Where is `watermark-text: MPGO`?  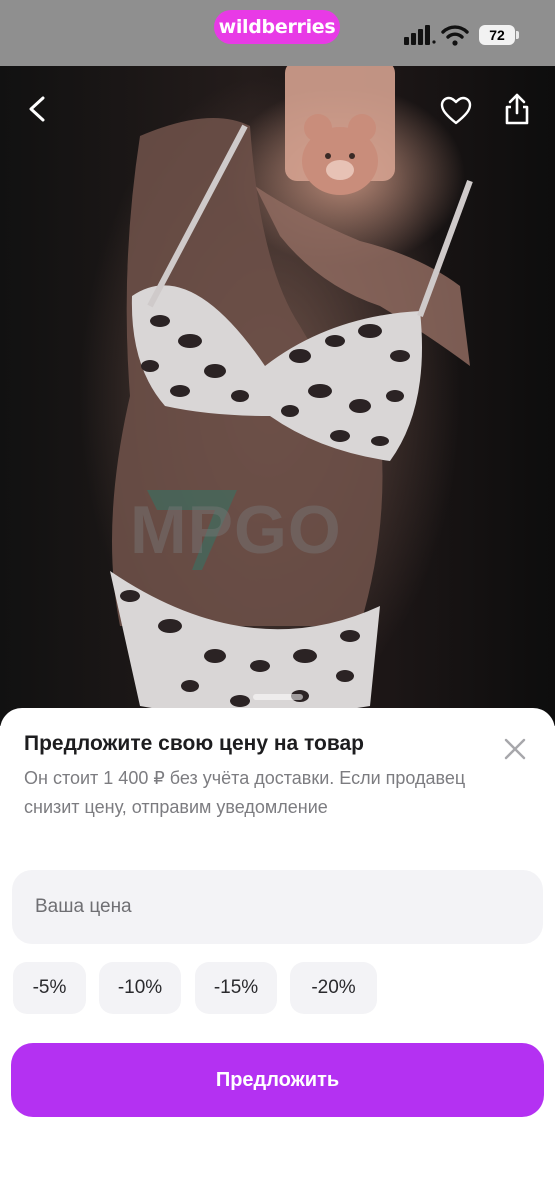
watermark-text: MPGO is located at coordinates (236, 530).